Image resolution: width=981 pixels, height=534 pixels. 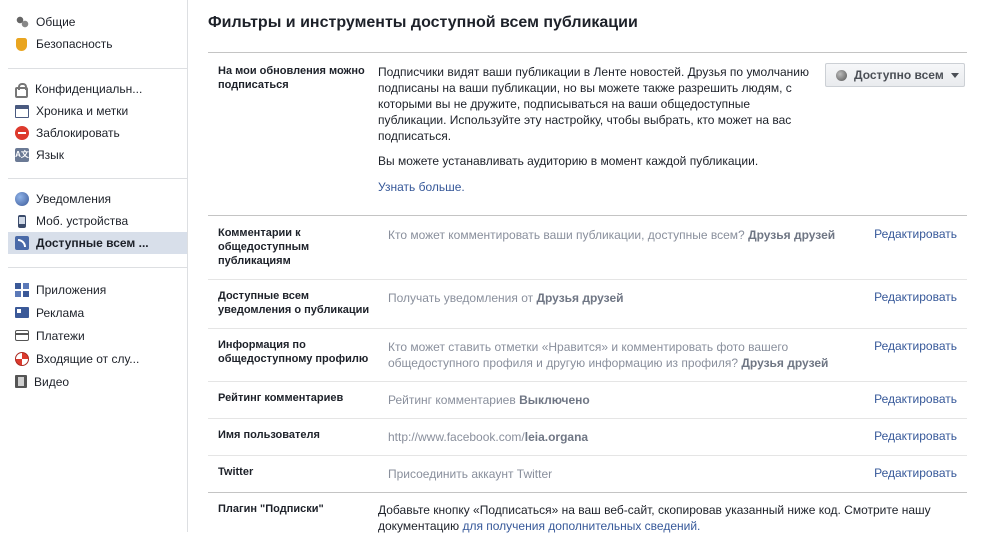 What do you see at coordinates (954, 75) in the screenshot?
I see `chevron-down-icon` at bounding box center [954, 75].